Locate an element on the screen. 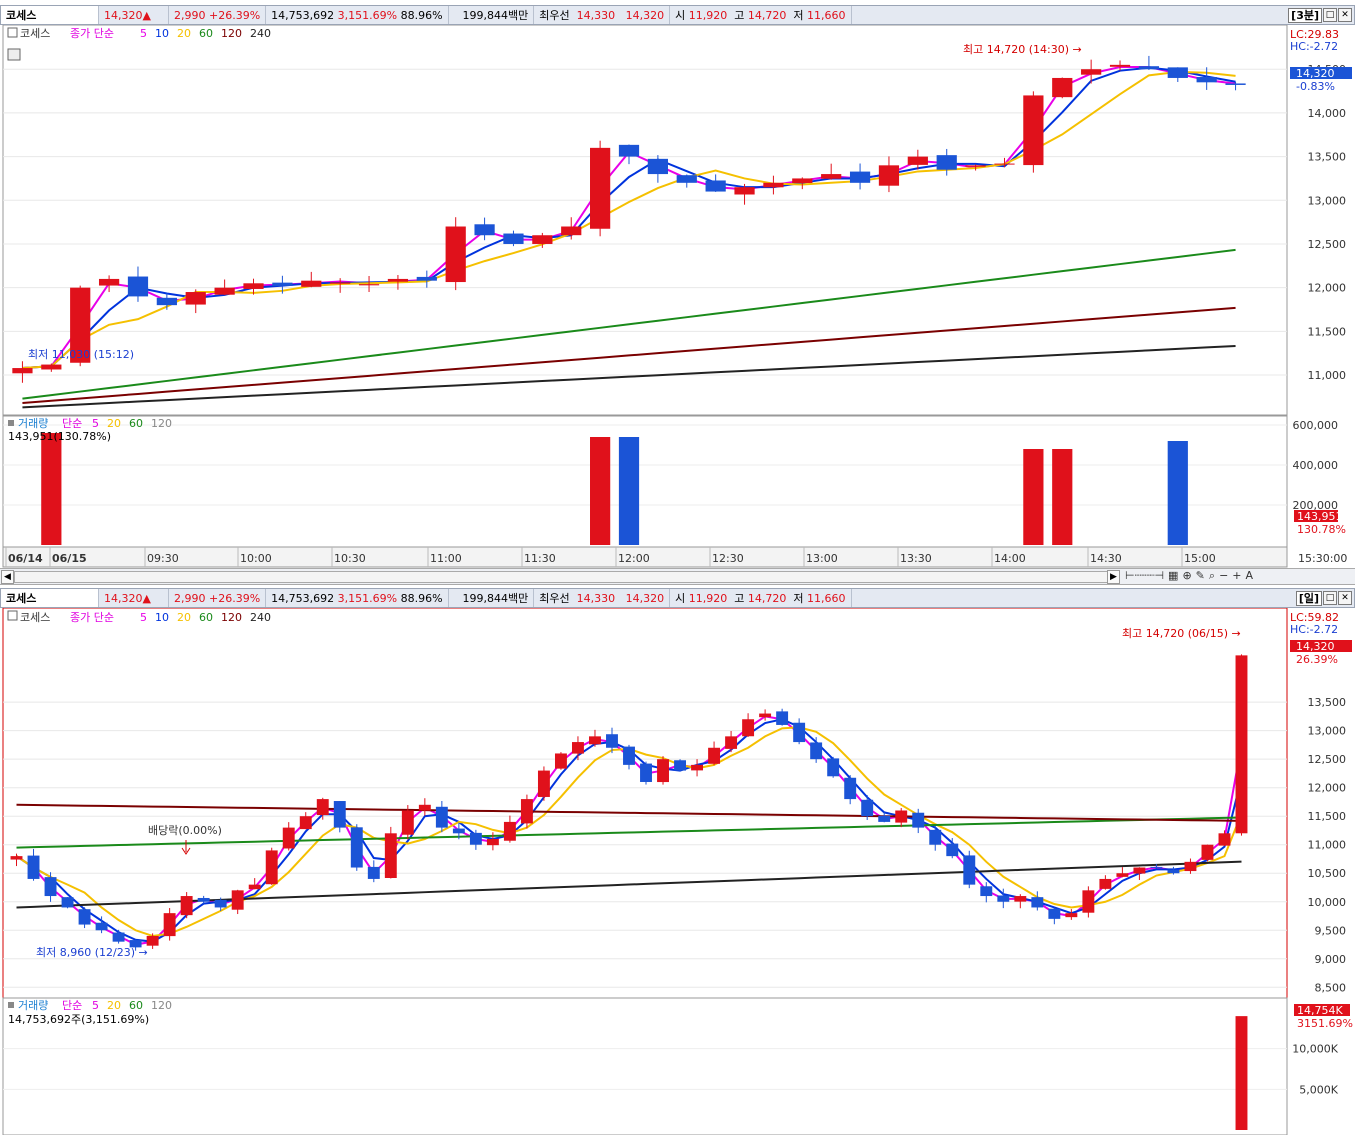 The image size is (1355, 1135). price-change-2: 2,990 +26.39% is located at coordinates (218, 598).